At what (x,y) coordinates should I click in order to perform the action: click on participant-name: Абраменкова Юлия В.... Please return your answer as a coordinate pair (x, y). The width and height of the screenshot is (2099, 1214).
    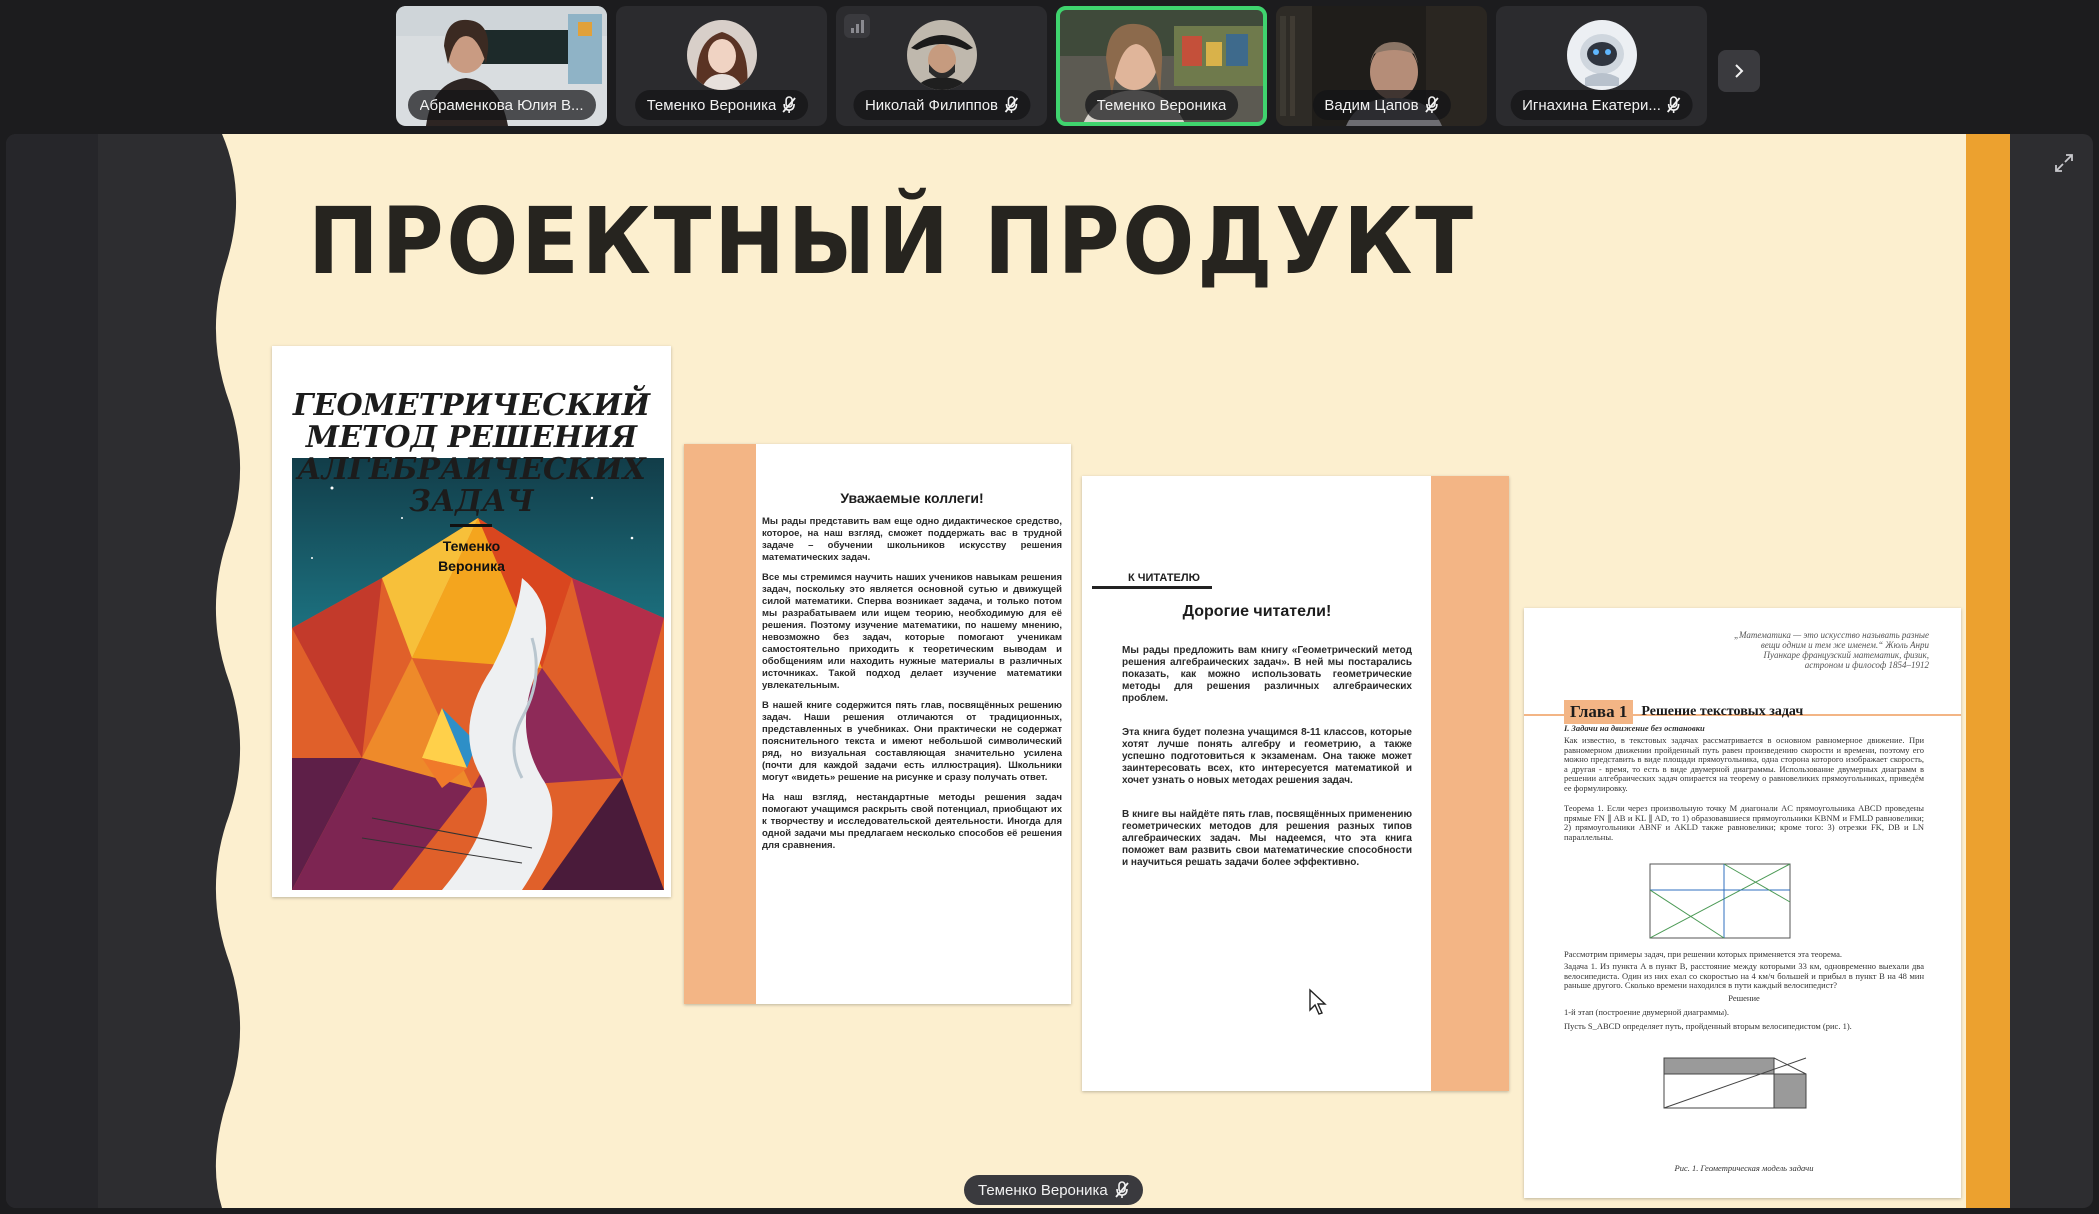
    Looking at the image, I should click on (501, 105).